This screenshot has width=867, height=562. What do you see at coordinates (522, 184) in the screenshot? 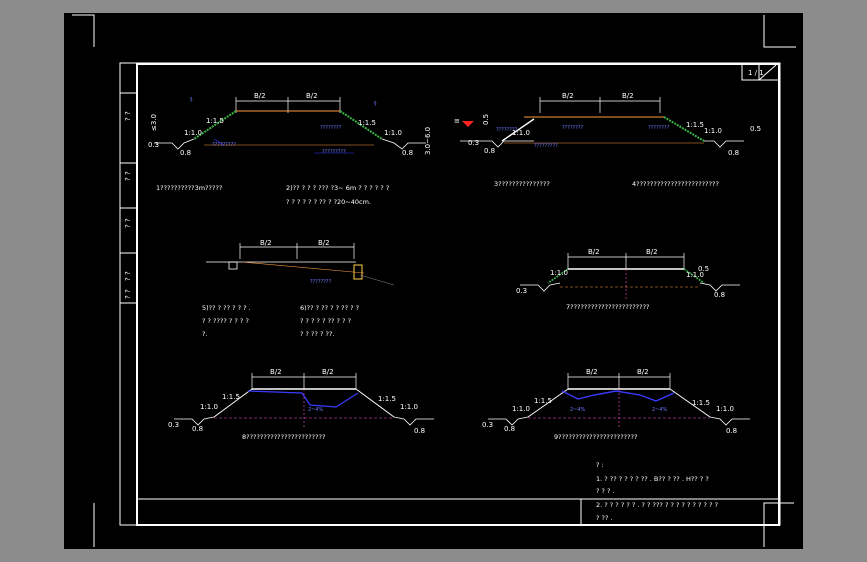
I see `fig3-caption: 3???????????????` at bounding box center [522, 184].